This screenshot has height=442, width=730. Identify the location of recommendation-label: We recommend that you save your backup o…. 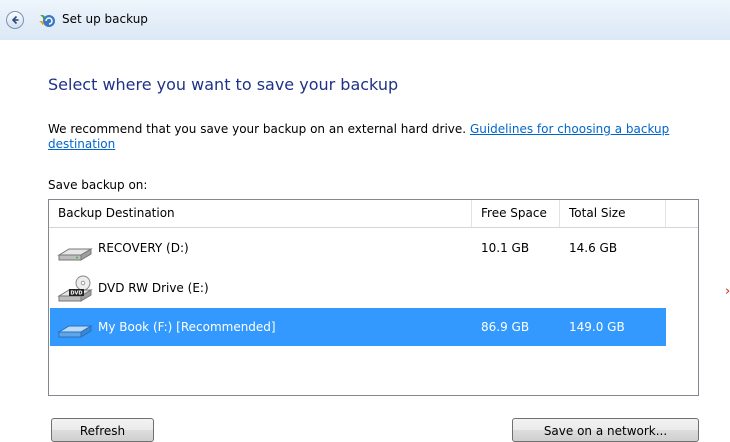
(257, 129).